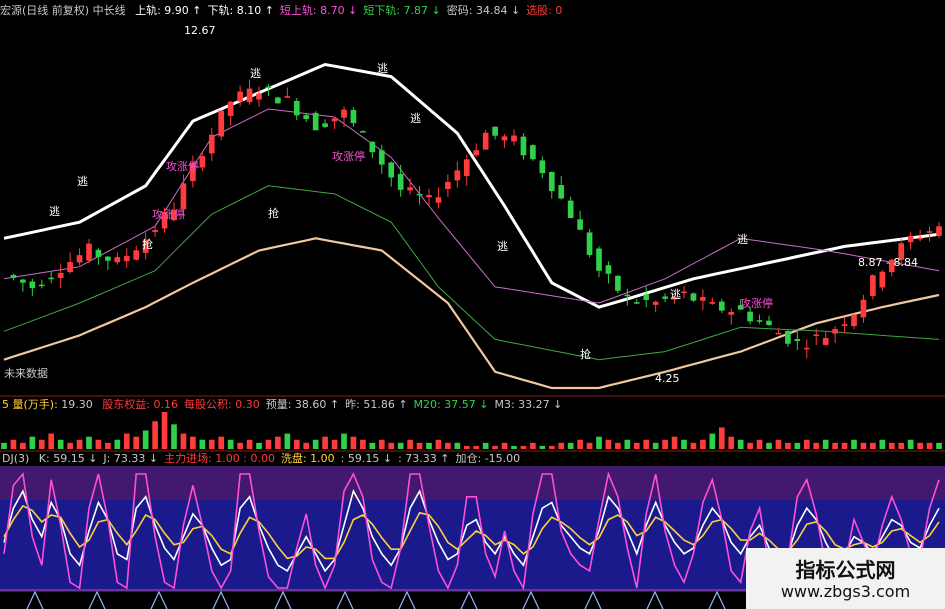  I want to click on header-item-4: 密码: 34.84 ↓, so click(483, 10).